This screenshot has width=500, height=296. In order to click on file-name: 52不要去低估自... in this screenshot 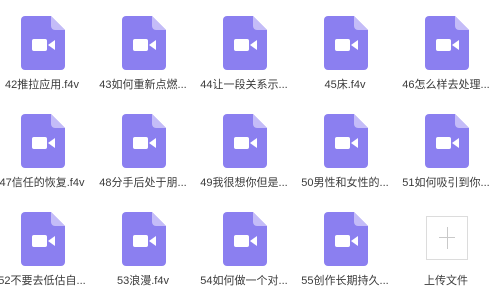, I will do `click(43, 281)`.